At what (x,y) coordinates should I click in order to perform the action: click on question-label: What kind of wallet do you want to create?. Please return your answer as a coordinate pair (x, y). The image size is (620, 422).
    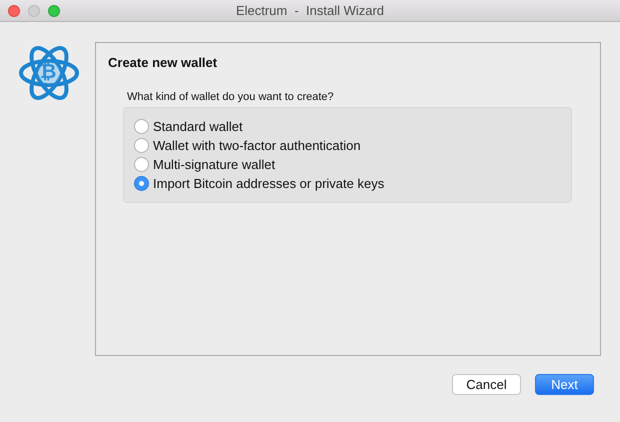
    Looking at the image, I should click on (231, 97).